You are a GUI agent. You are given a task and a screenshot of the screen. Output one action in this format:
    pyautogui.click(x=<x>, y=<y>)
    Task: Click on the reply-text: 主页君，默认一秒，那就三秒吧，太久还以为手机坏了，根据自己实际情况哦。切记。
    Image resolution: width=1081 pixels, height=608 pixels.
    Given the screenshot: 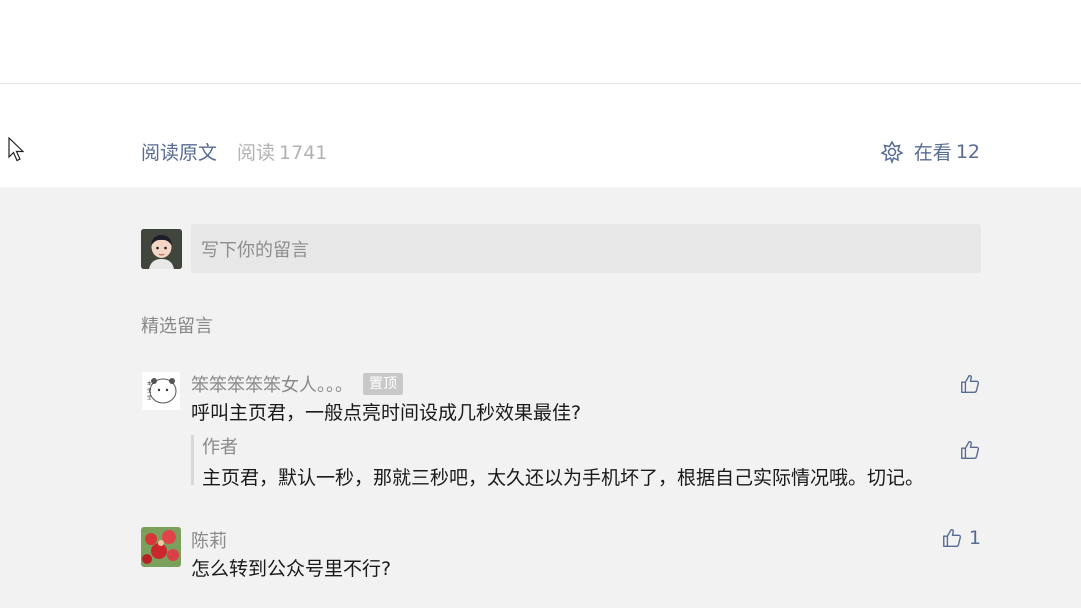 What is the action you would take?
    pyautogui.click(x=563, y=478)
    